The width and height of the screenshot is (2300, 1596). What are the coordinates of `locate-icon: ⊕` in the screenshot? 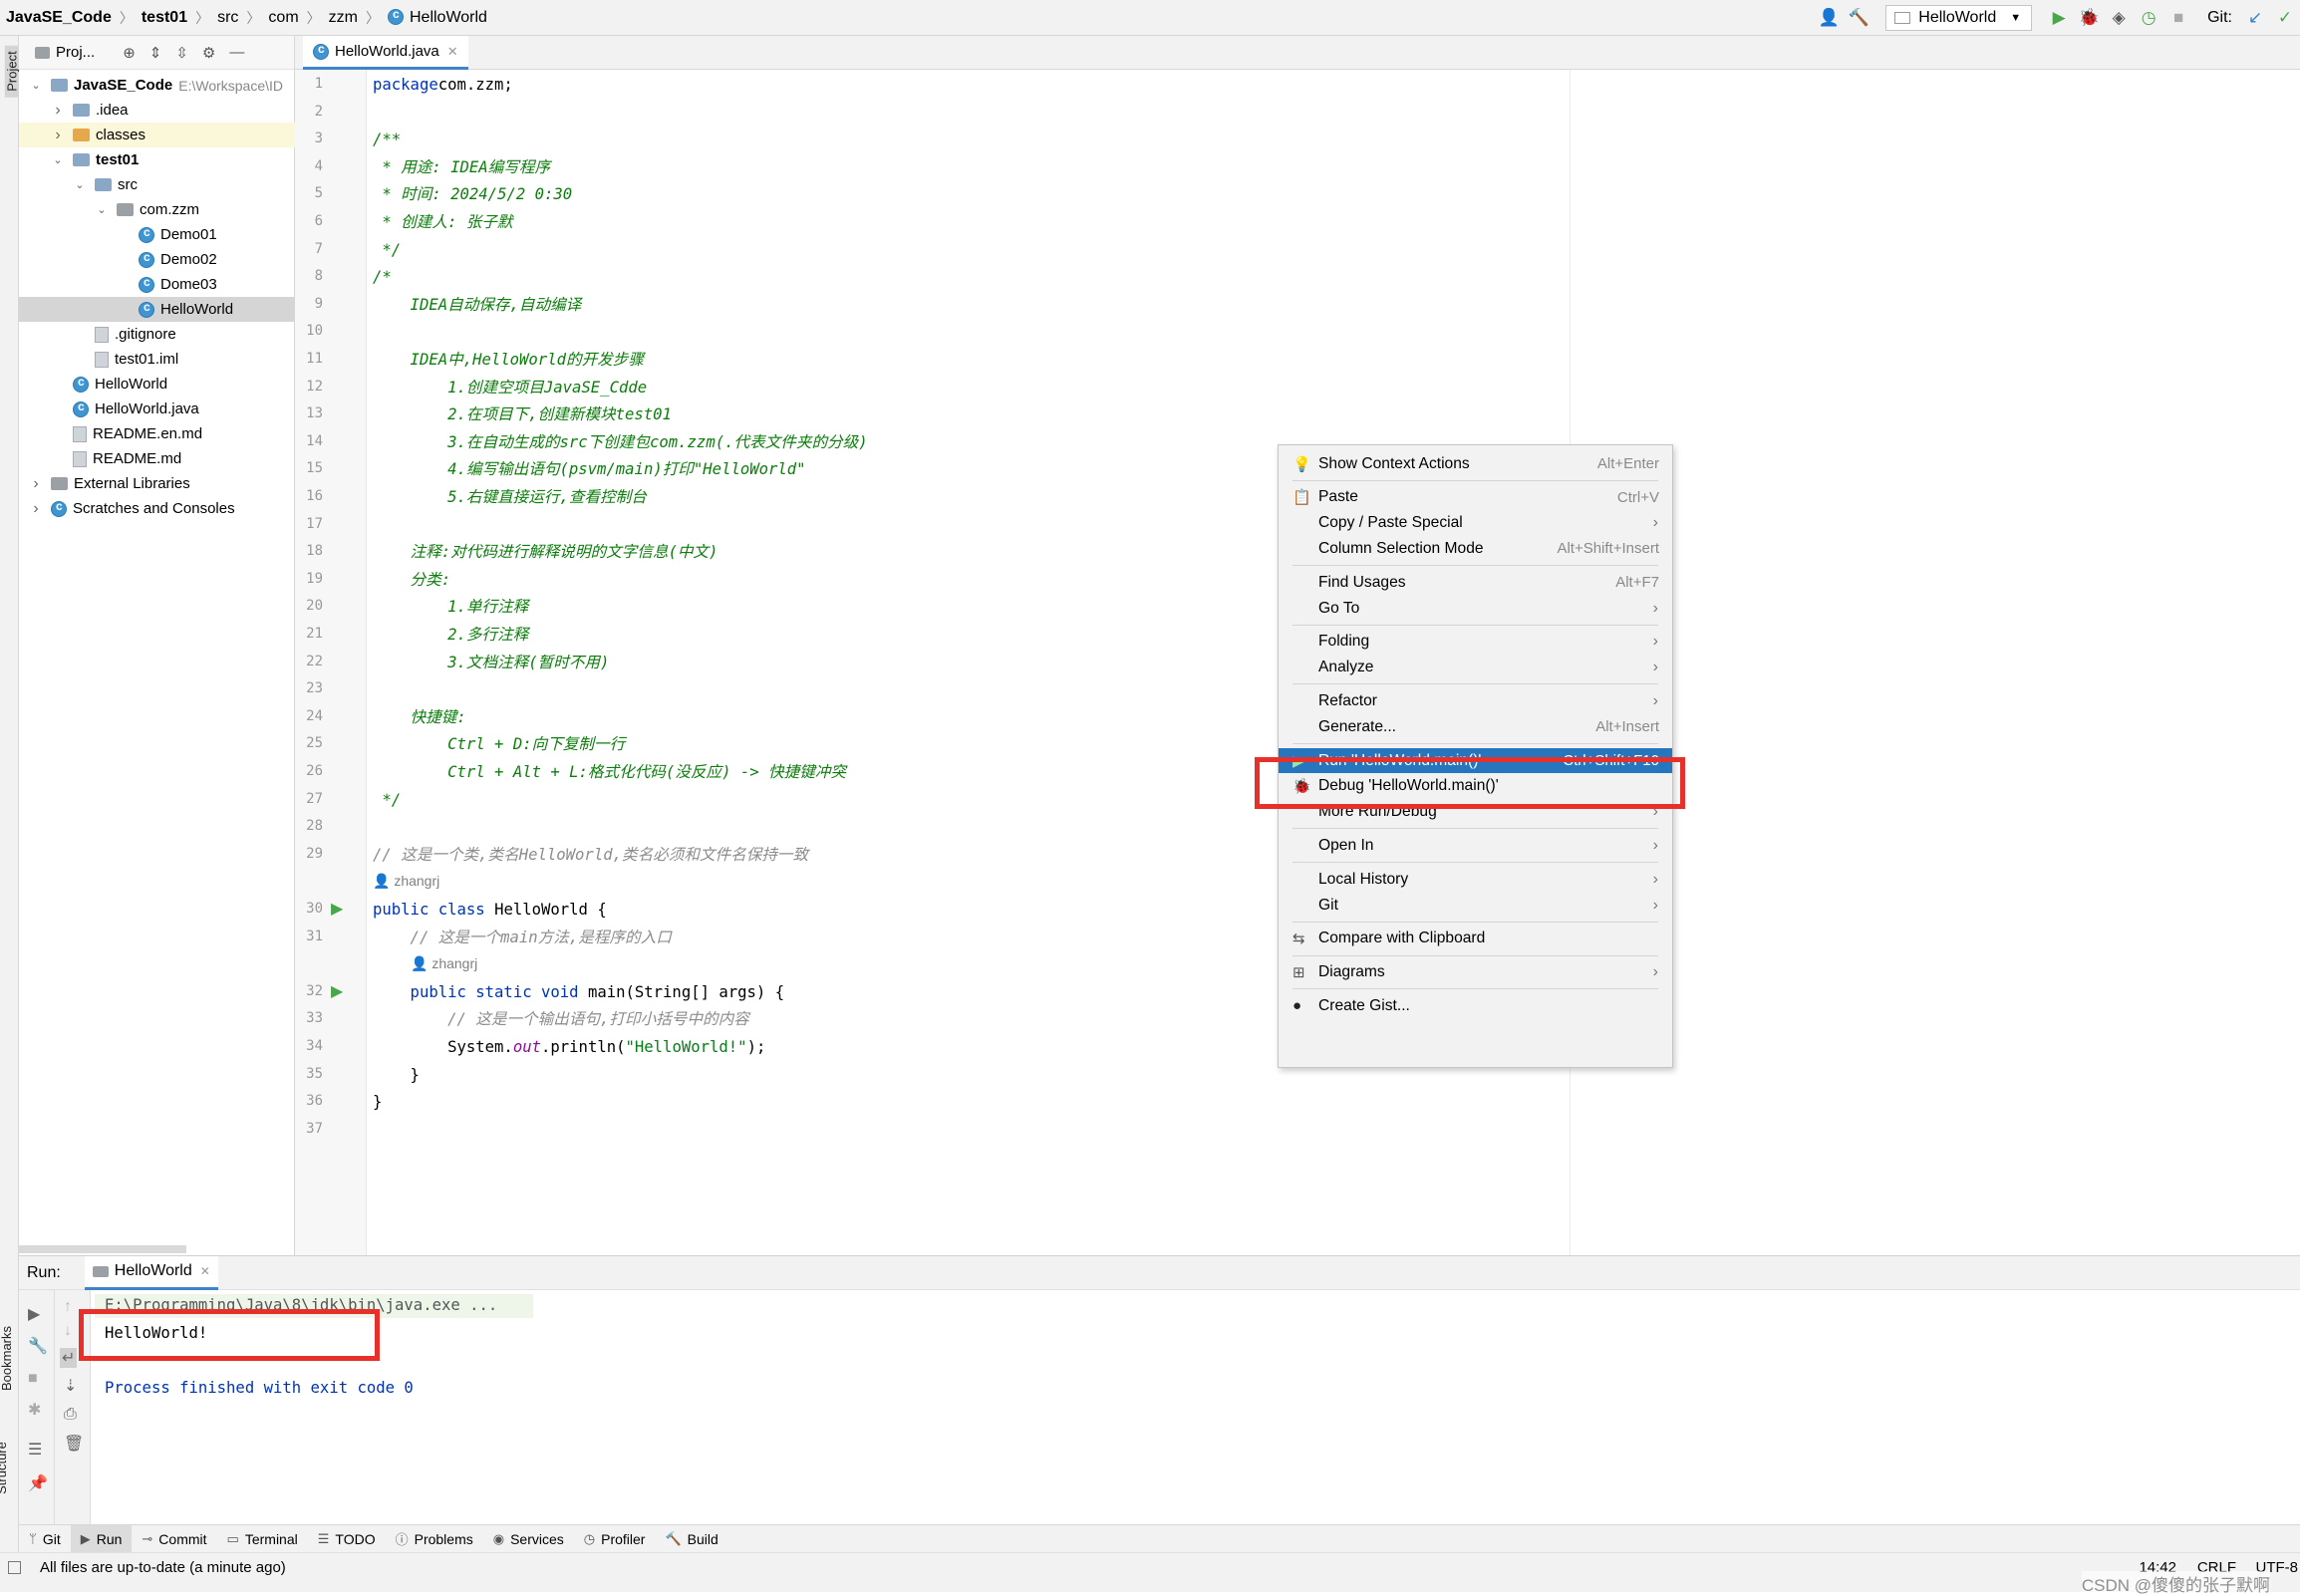 It's located at (129, 53).